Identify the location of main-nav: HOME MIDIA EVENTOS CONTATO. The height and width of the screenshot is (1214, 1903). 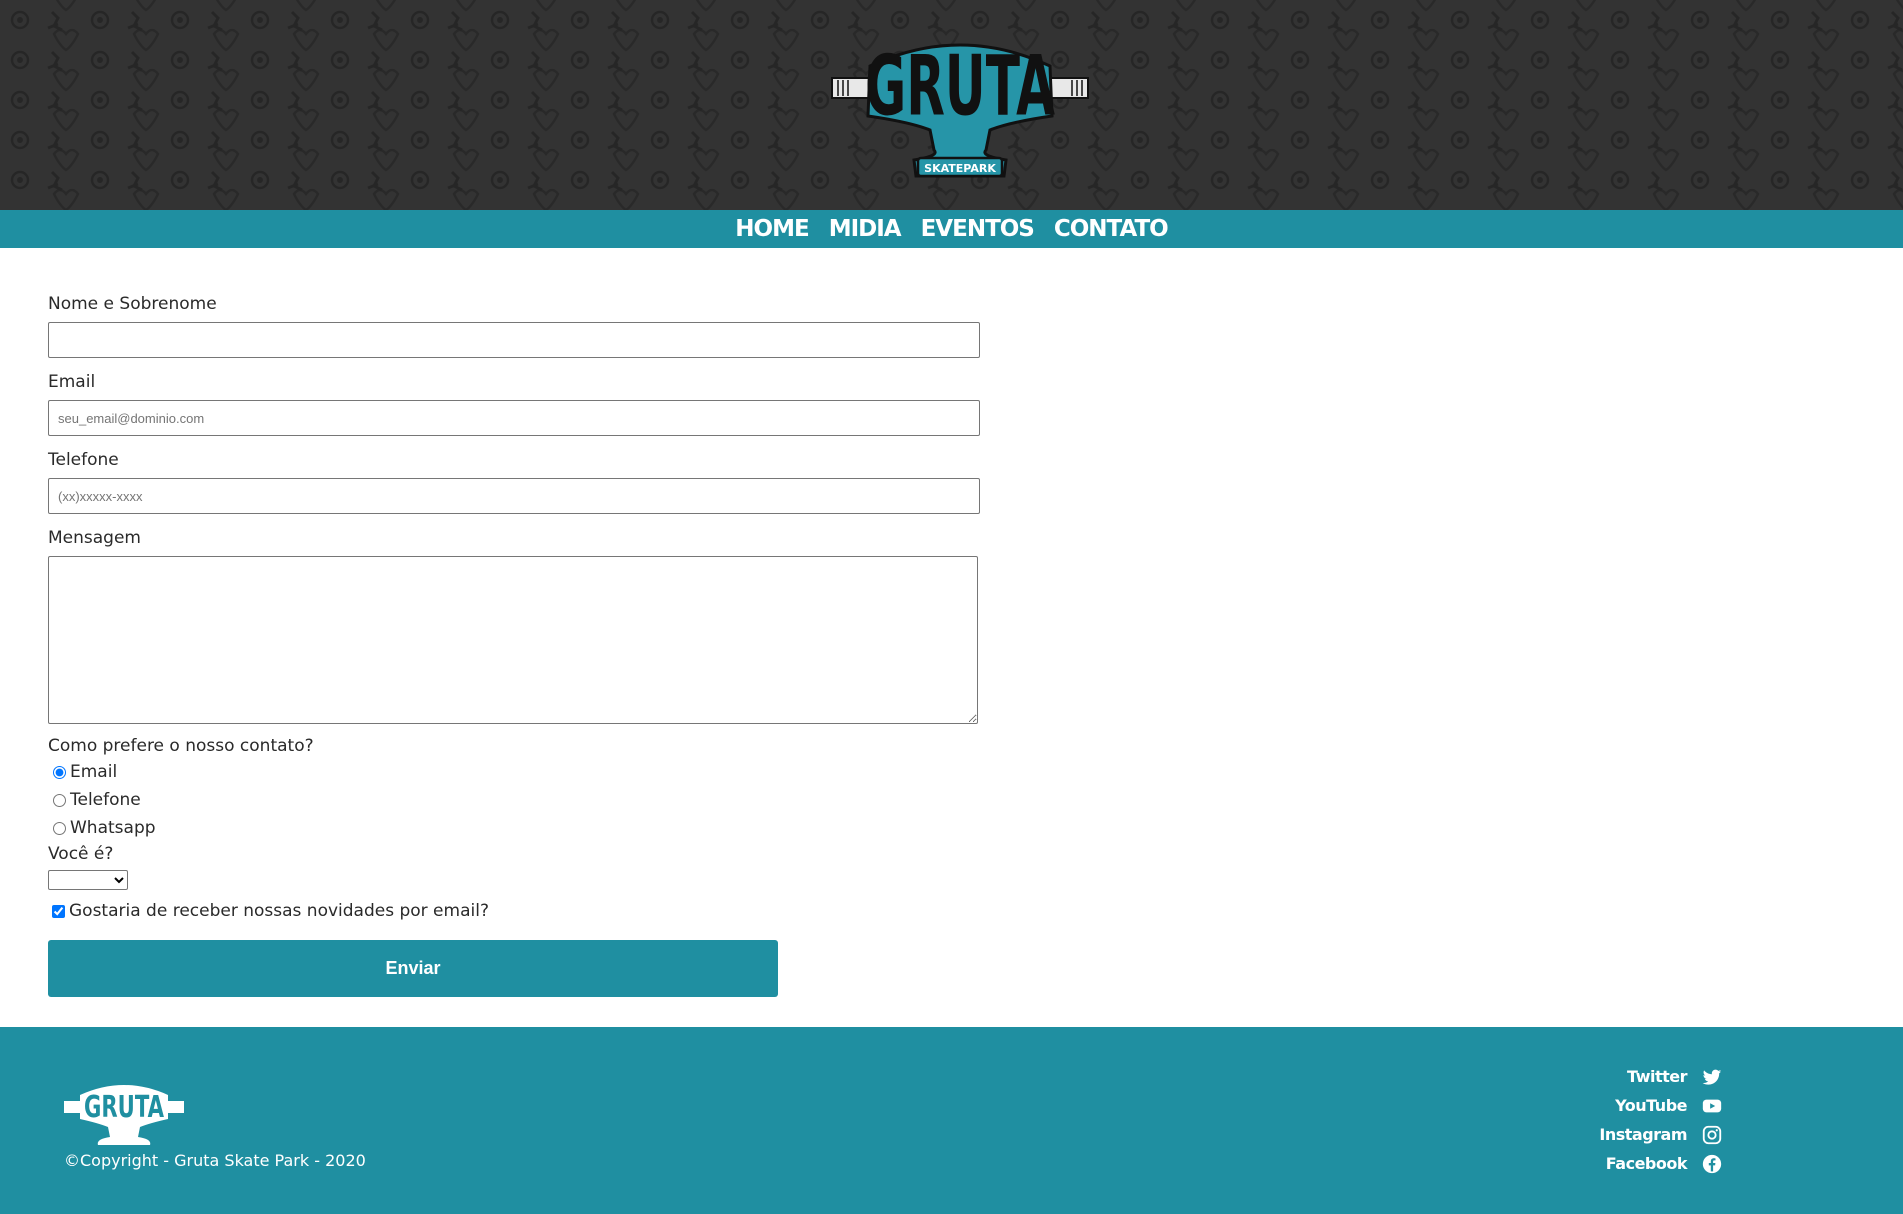
(951, 229).